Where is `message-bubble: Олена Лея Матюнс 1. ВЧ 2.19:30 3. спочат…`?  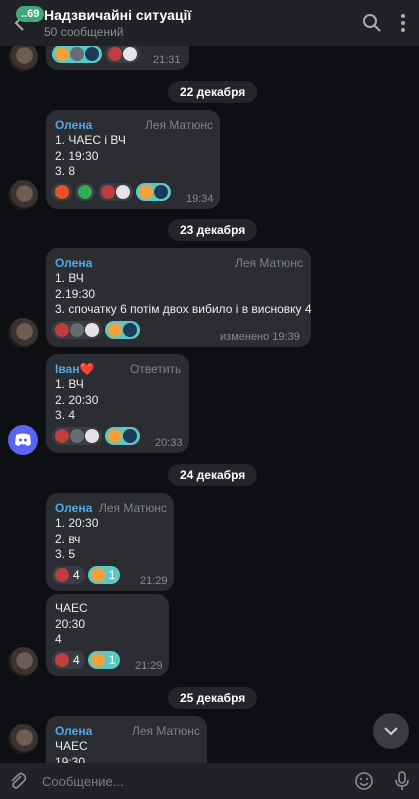
message-bubble: Олена Лея Матюнс 1. ВЧ 2.19:30 3. спочат… is located at coordinates (179, 297).